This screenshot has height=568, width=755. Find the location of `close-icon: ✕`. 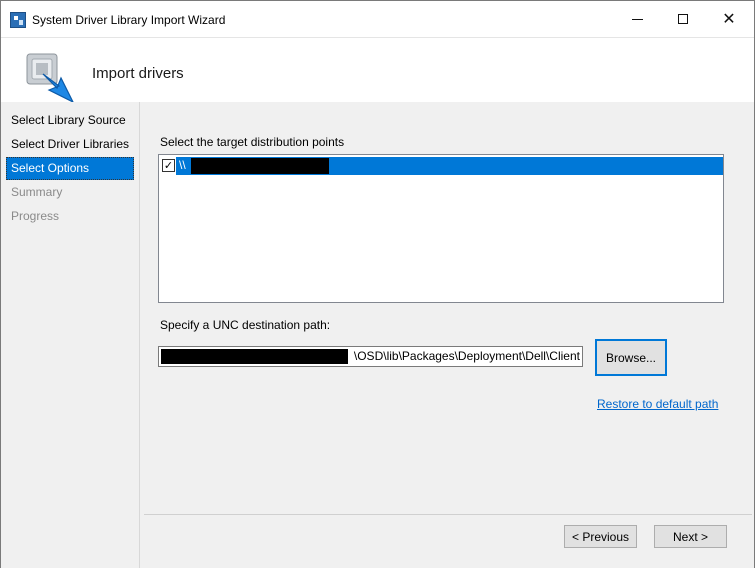

close-icon: ✕ is located at coordinates (729, 18).